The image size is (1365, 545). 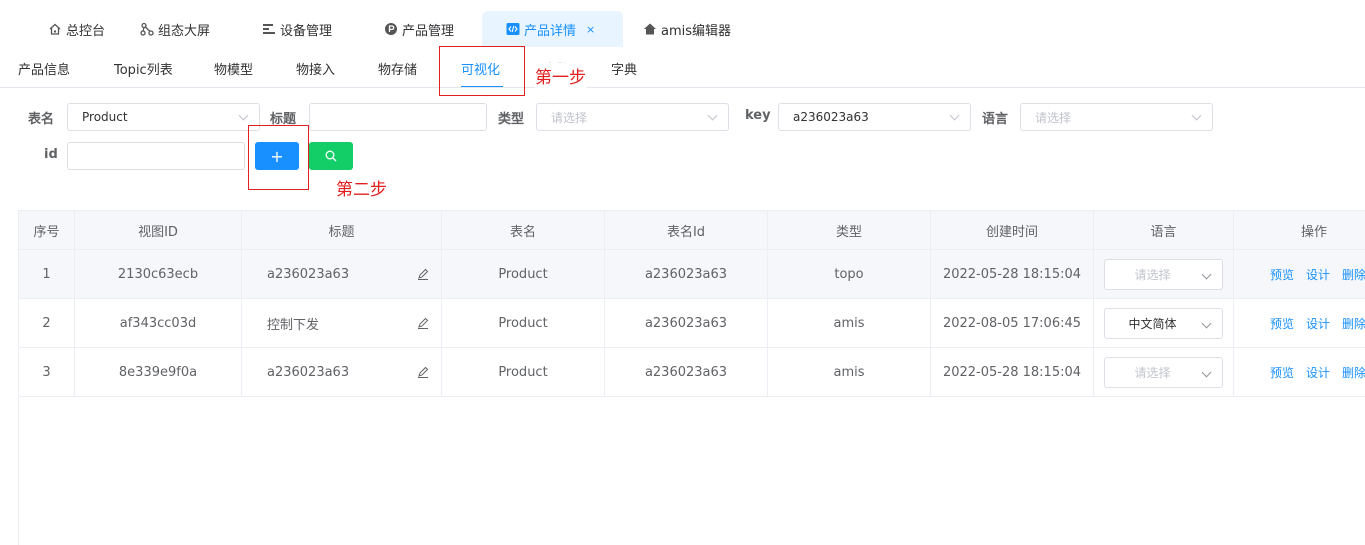 I want to click on page-tab-product-detail: 产品详情 ×, so click(x=552, y=29).